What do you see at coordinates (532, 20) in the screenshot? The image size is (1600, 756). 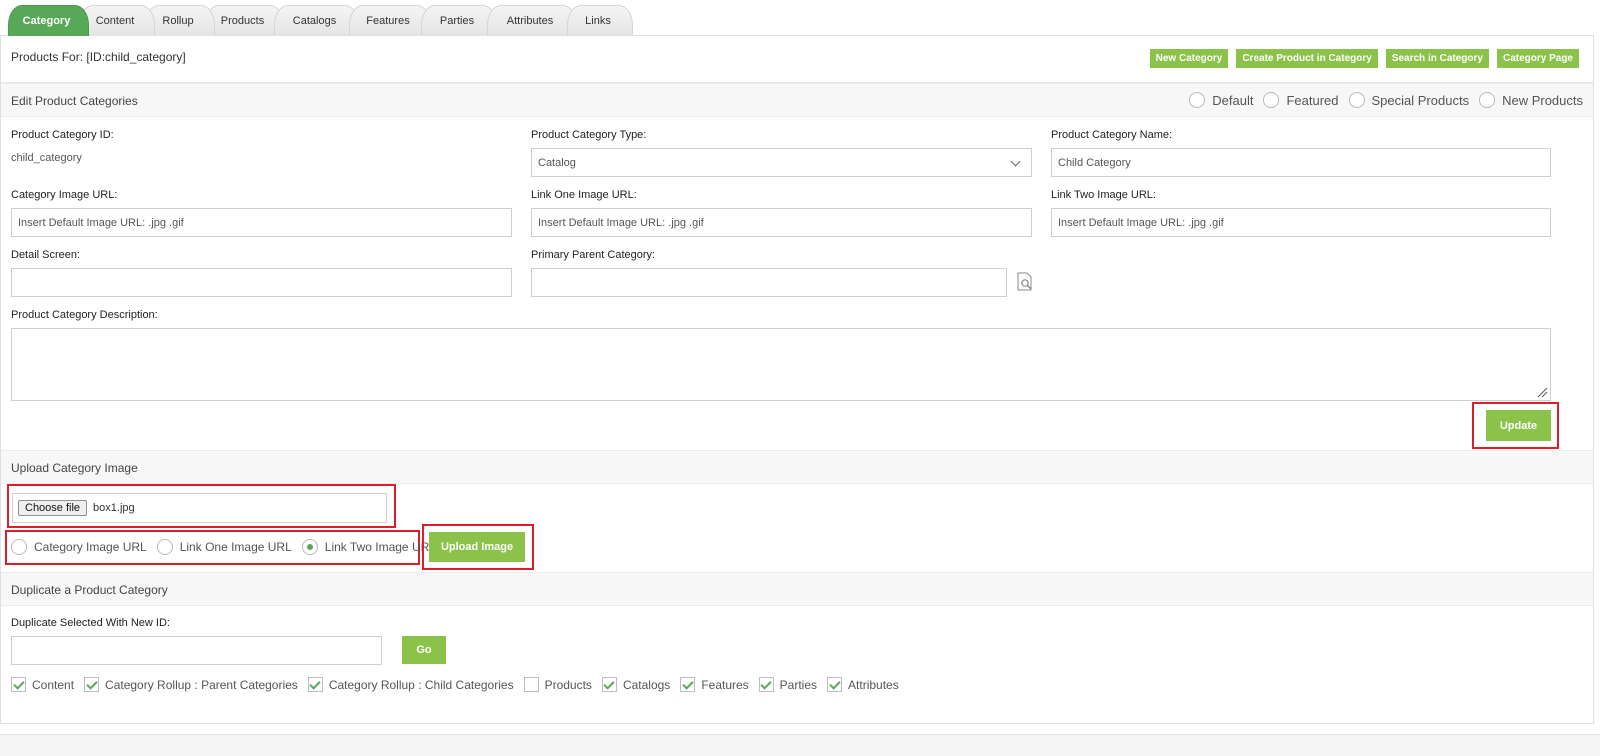 I see `tab-attributes: Attributes` at bounding box center [532, 20].